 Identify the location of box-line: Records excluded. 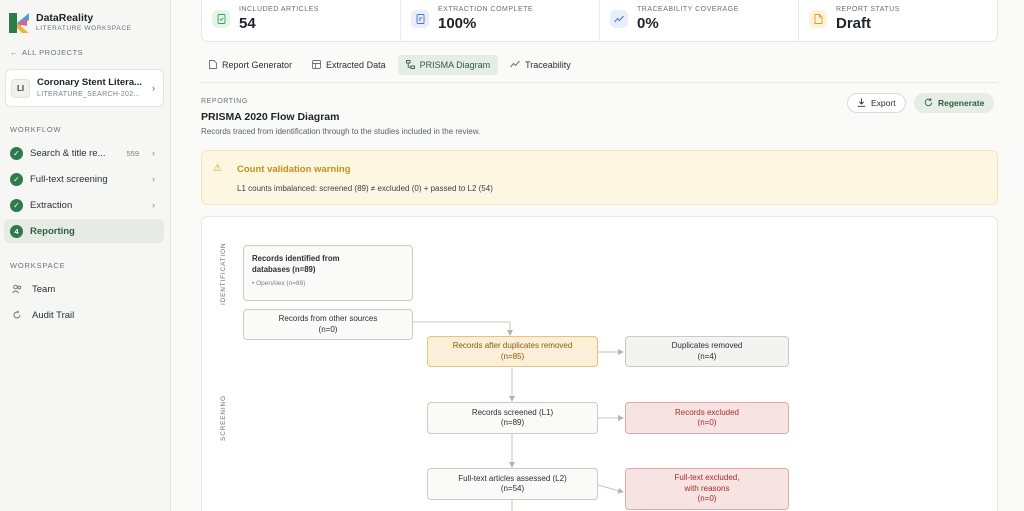
(707, 412).